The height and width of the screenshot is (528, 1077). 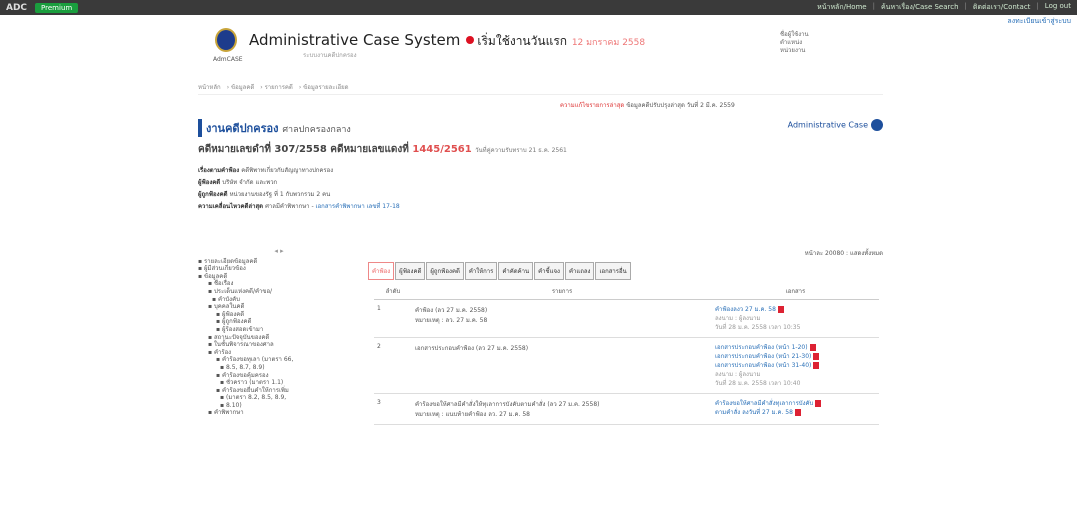 What do you see at coordinates (234, 149) in the screenshot?
I see `black-no-label: คดีหมายเลขดำที่` at bounding box center [234, 149].